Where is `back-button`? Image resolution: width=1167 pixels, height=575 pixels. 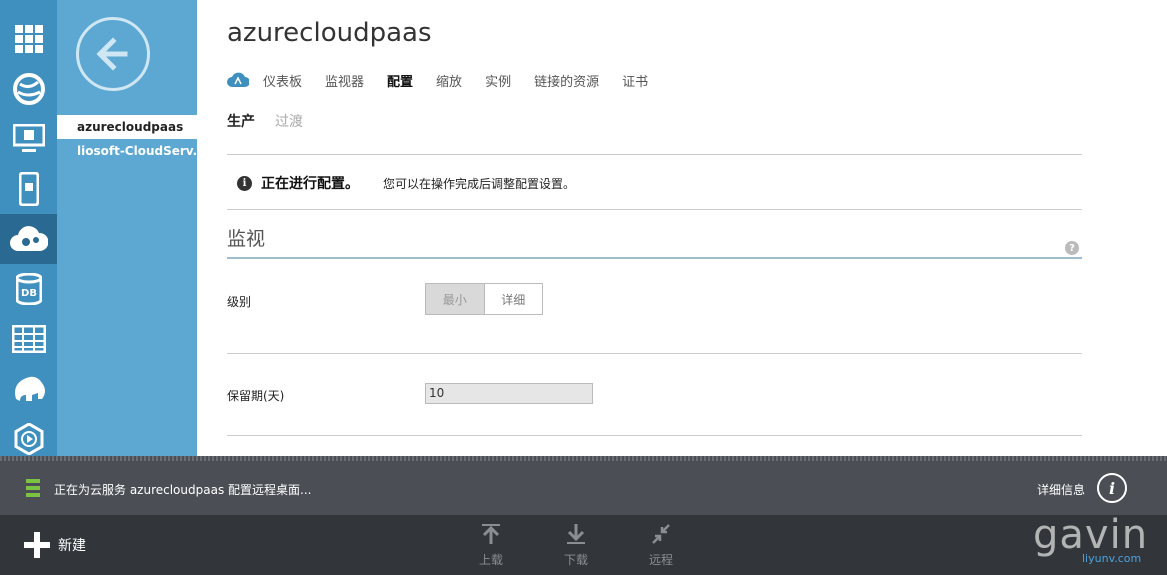 back-button is located at coordinates (113, 54).